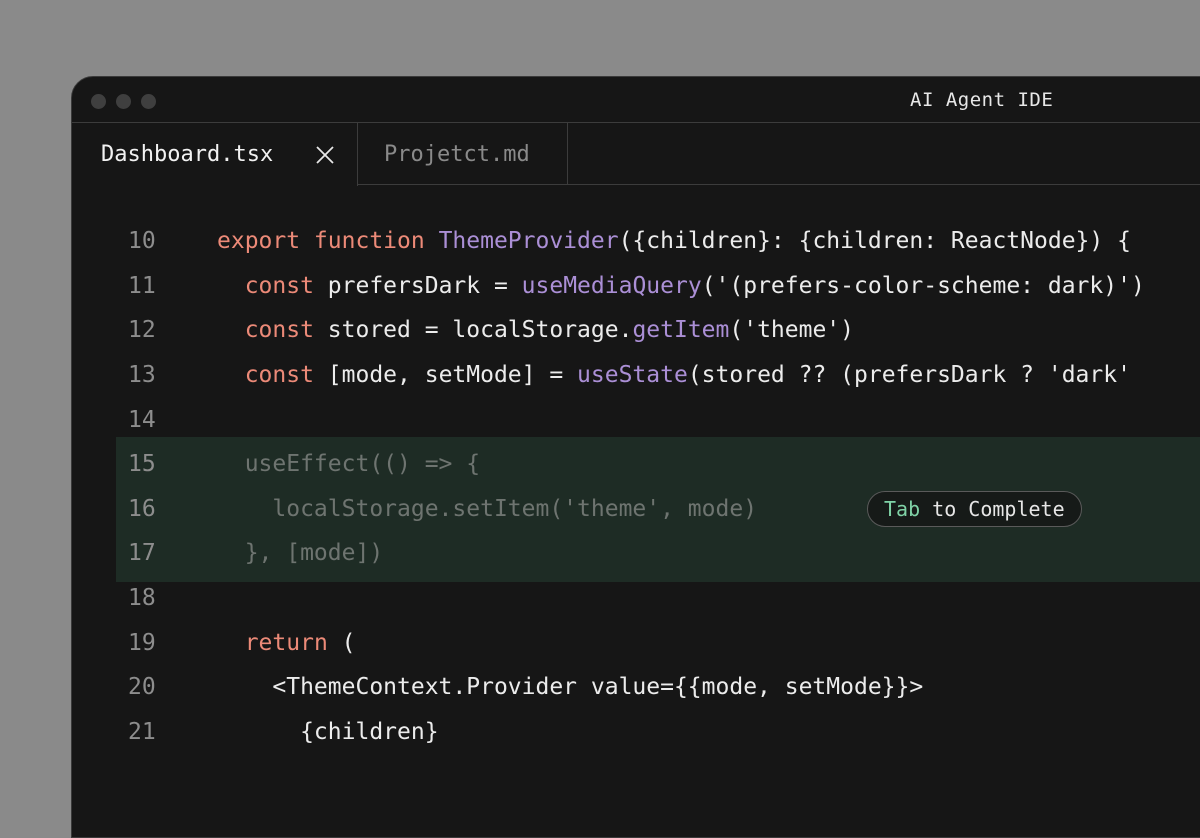  I want to click on line-number: 15, so click(142, 464).